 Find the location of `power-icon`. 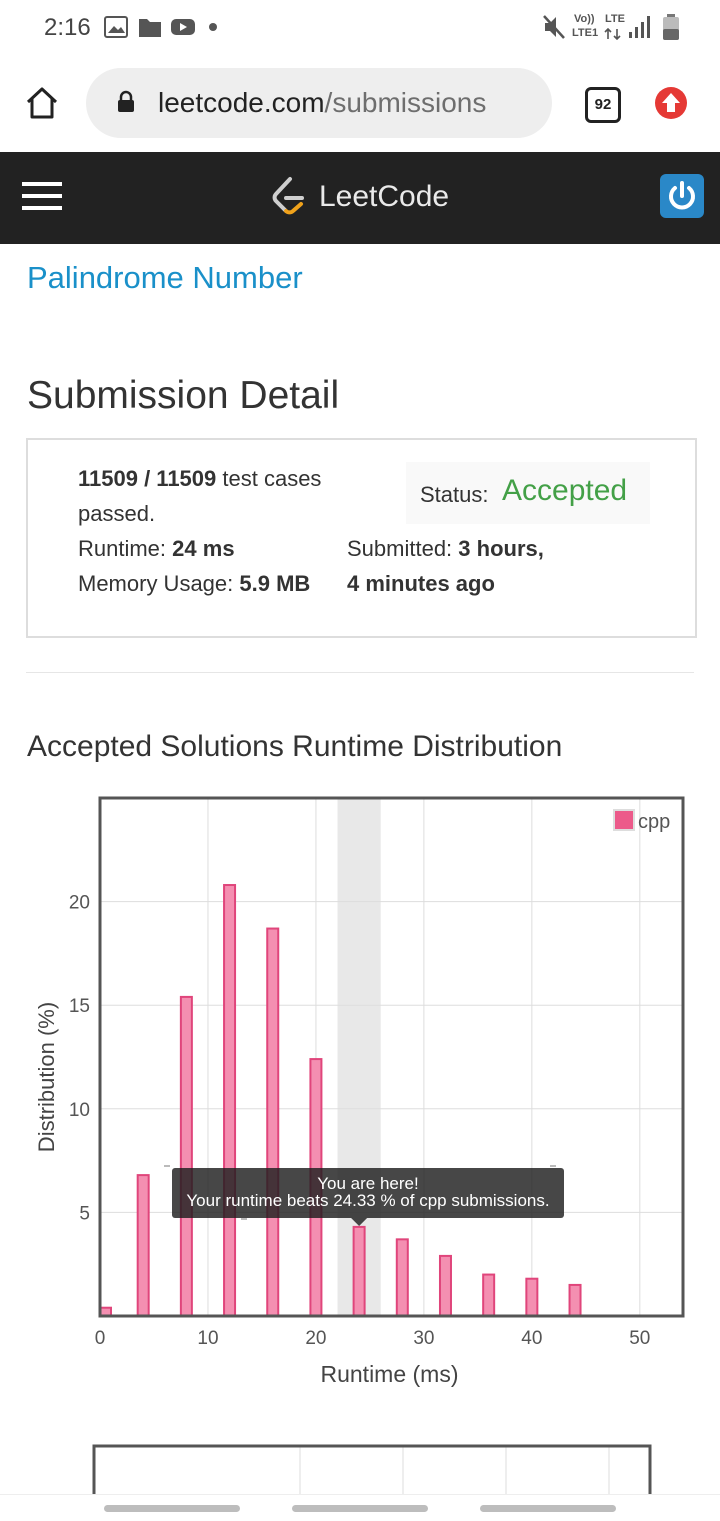

power-icon is located at coordinates (682, 195).